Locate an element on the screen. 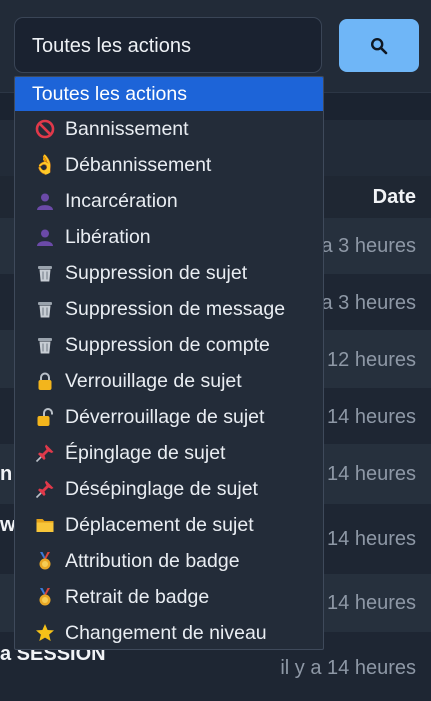  option-label: Attribution de badge is located at coordinates (152, 560).